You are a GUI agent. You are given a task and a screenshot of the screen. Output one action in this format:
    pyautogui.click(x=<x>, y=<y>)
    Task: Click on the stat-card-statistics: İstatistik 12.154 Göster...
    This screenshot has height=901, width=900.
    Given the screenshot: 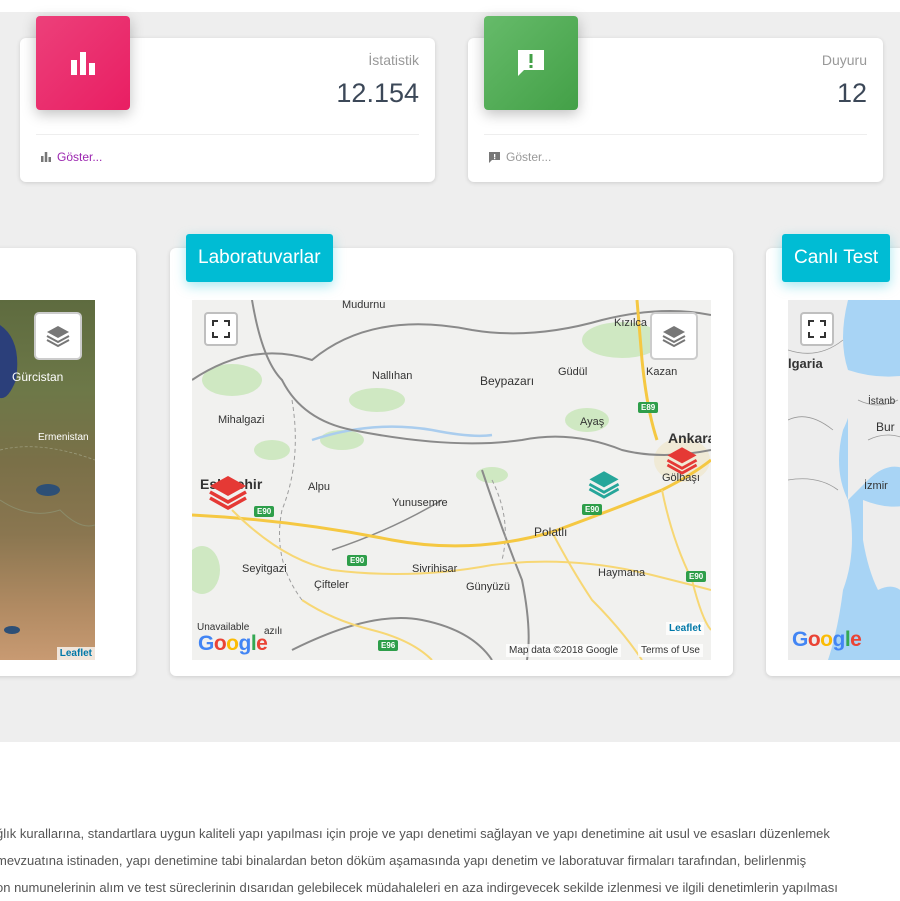 What is the action you would take?
    pyautogui.click(x=227, y=99)
    